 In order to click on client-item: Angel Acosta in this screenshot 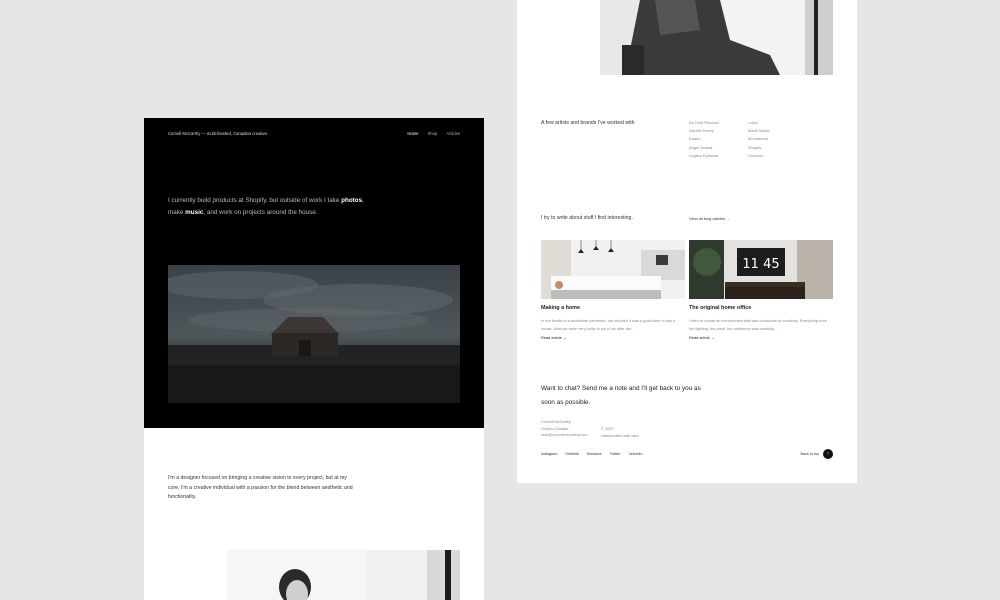, I will do `click(701, 147)`.